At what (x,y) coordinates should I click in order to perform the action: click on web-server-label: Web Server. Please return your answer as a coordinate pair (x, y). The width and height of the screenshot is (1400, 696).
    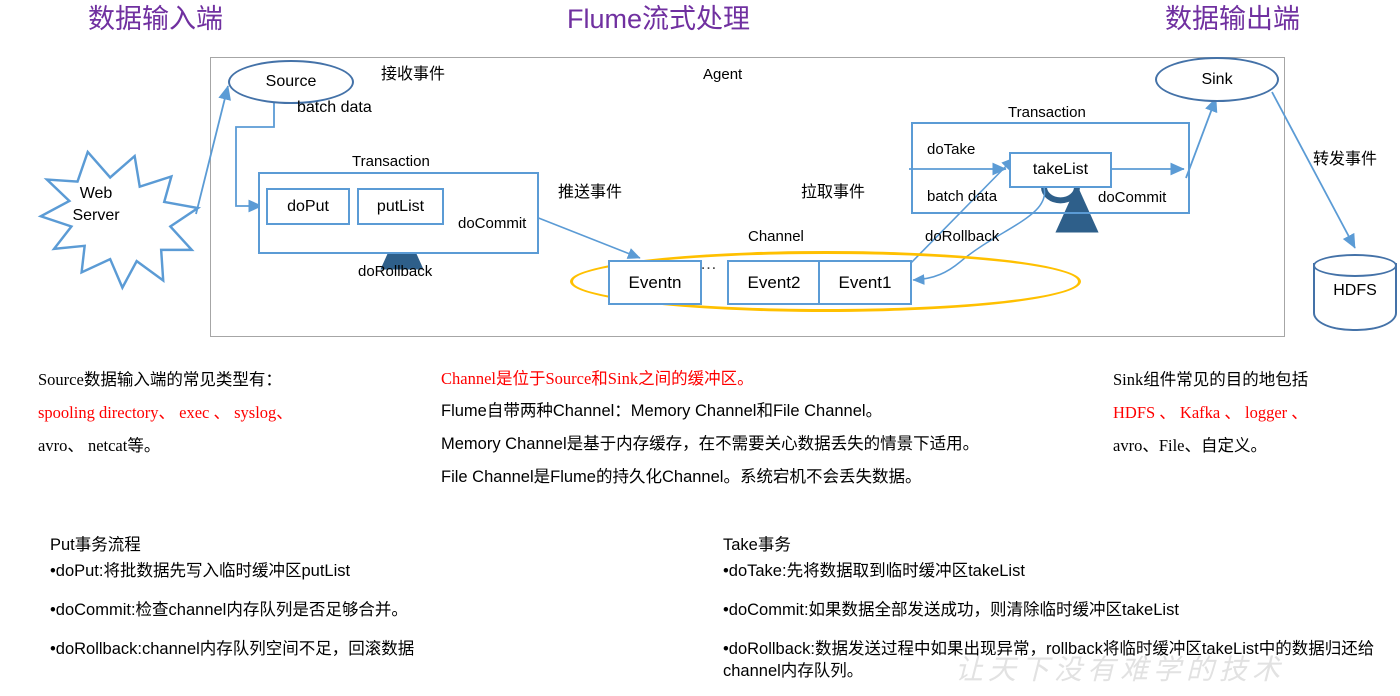
    Looking at the image, I should click on (96, 205).